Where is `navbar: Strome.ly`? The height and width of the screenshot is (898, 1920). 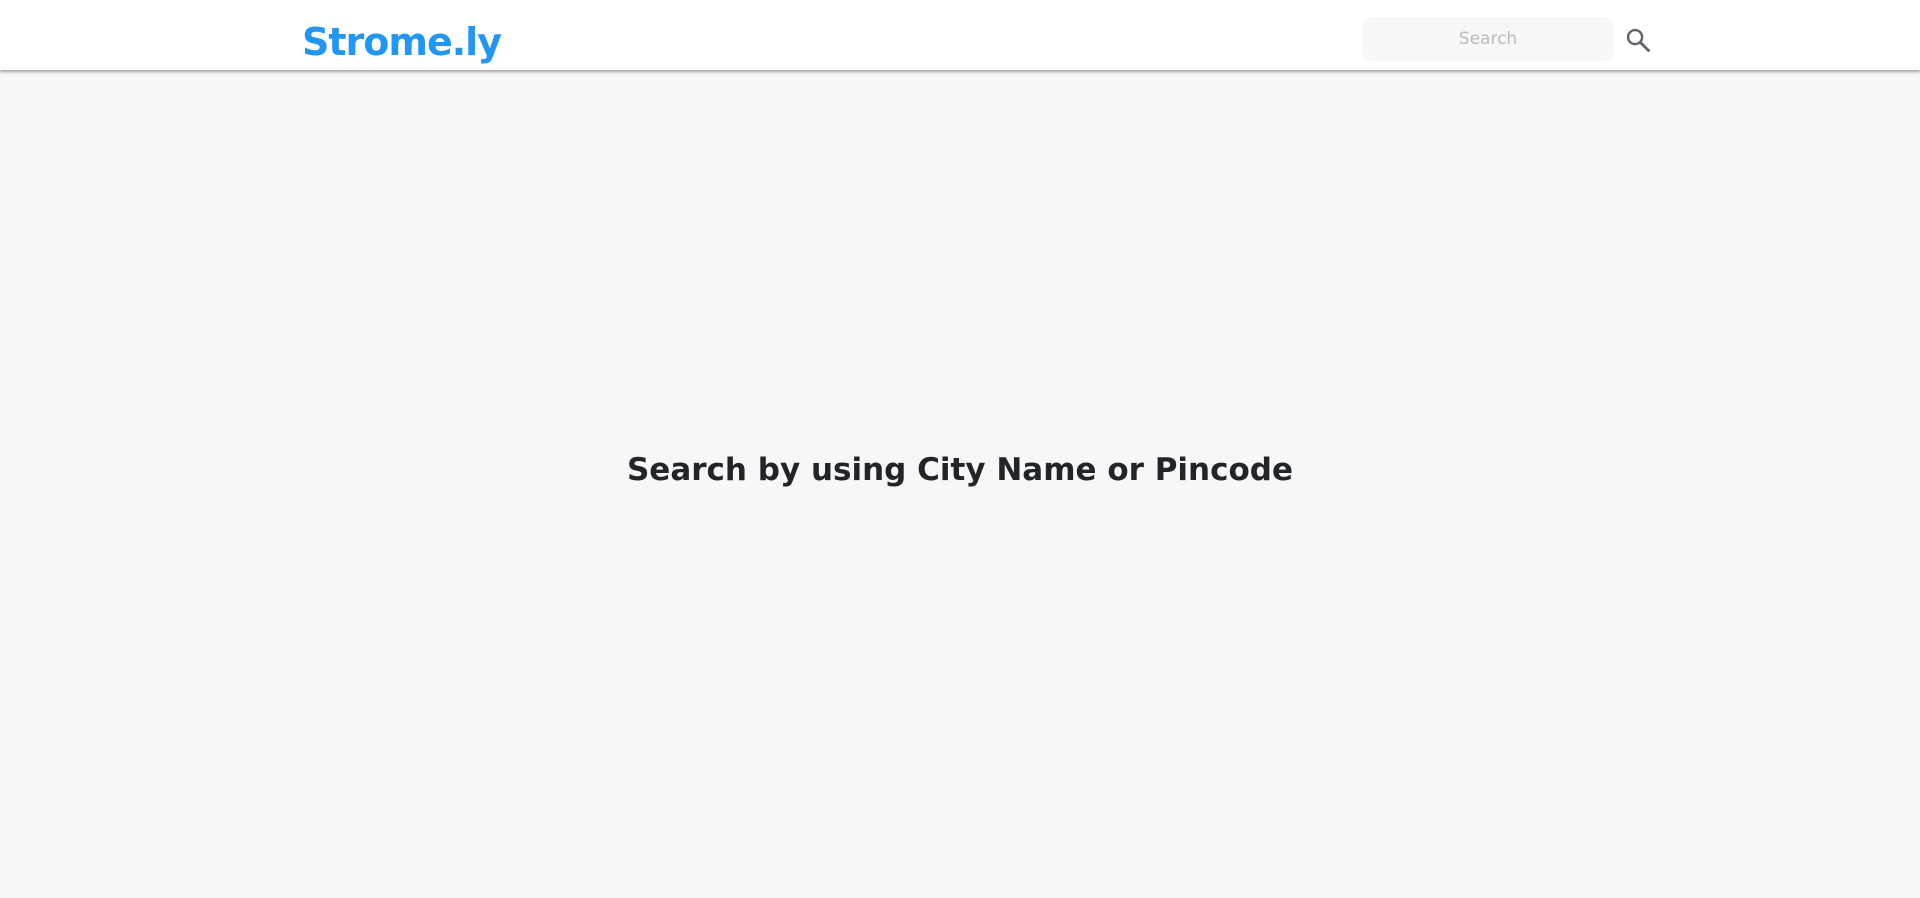 navbar: Strome.ly is located at coordinates (960, 35).